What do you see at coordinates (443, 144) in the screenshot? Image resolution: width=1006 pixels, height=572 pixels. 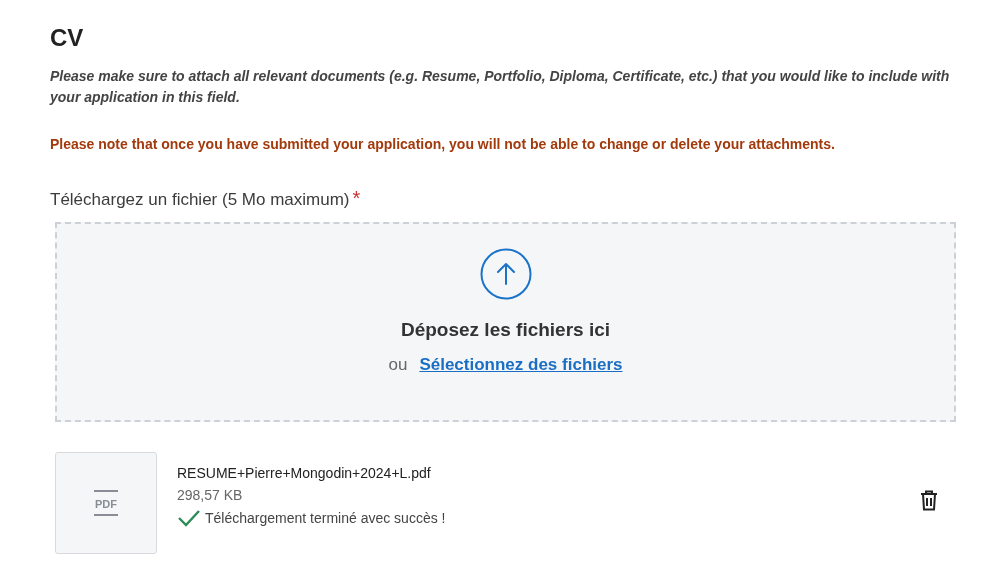 I see `warning-text: Please note that once you have submitted your application, you will not be able to change or delete your attachments.` at bounding box center [443, 144].